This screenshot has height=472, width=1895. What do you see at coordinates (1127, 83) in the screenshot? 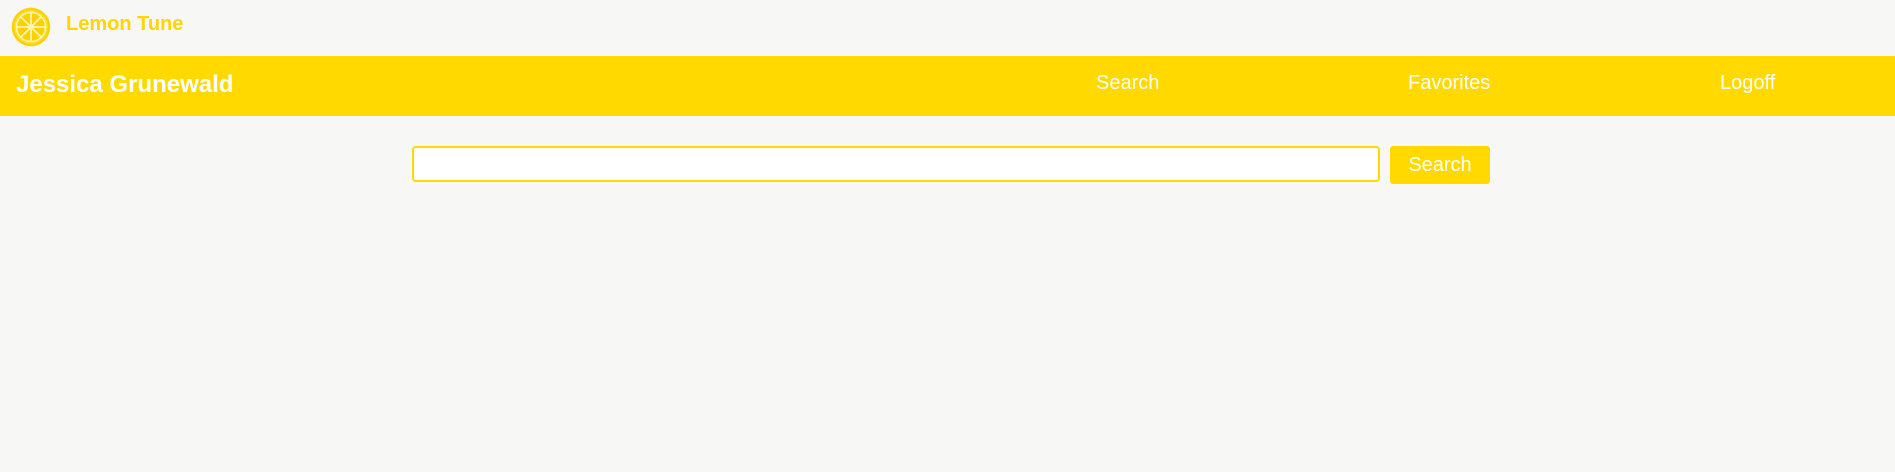
I see `nav-link-search: Search` at bounding box center [1127, 83].